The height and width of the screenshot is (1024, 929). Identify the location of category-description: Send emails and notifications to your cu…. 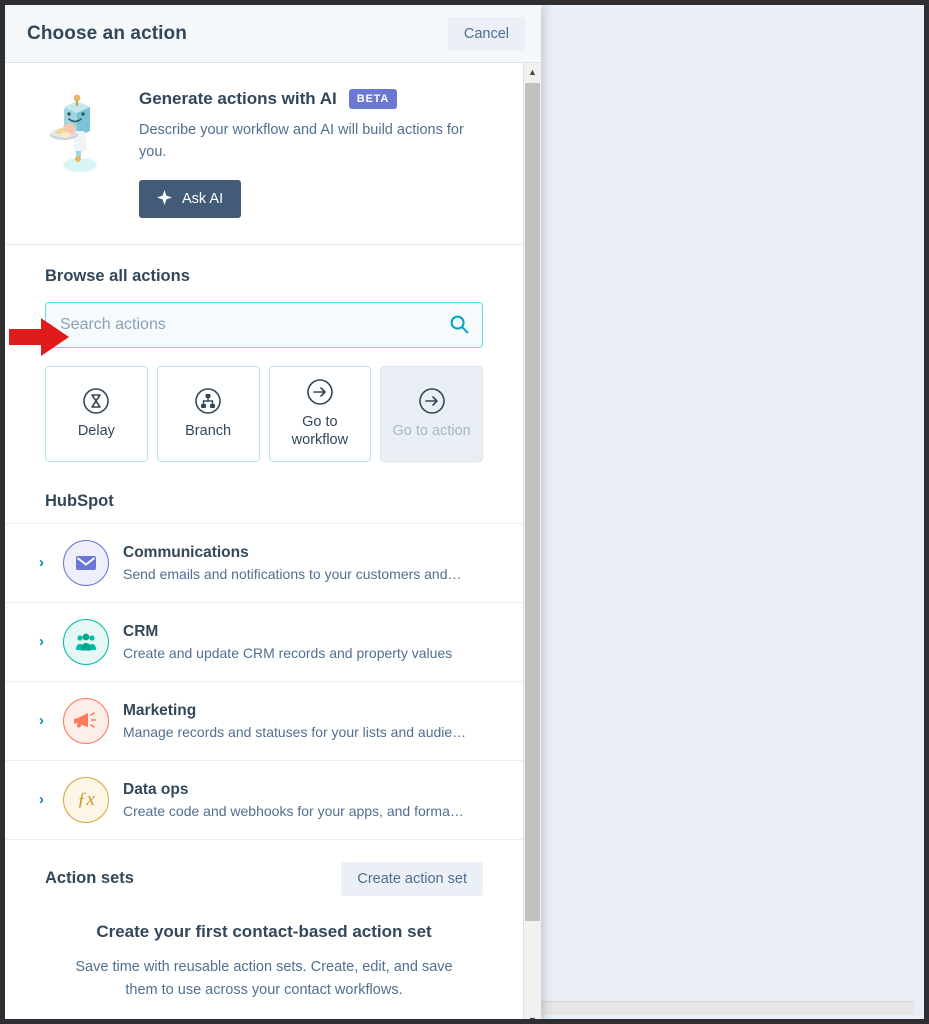
(292, 573).